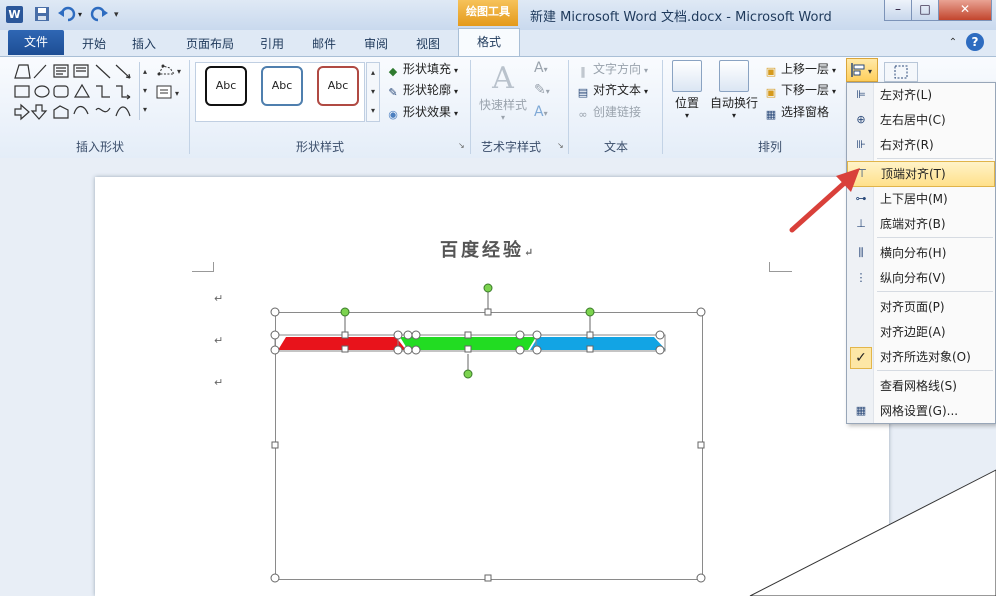 Image resolution: width=996 pixels, height=596 pixels. Describe the element at coordinates (99, 15) in the screenshot. I see `redo-icon` at that location.